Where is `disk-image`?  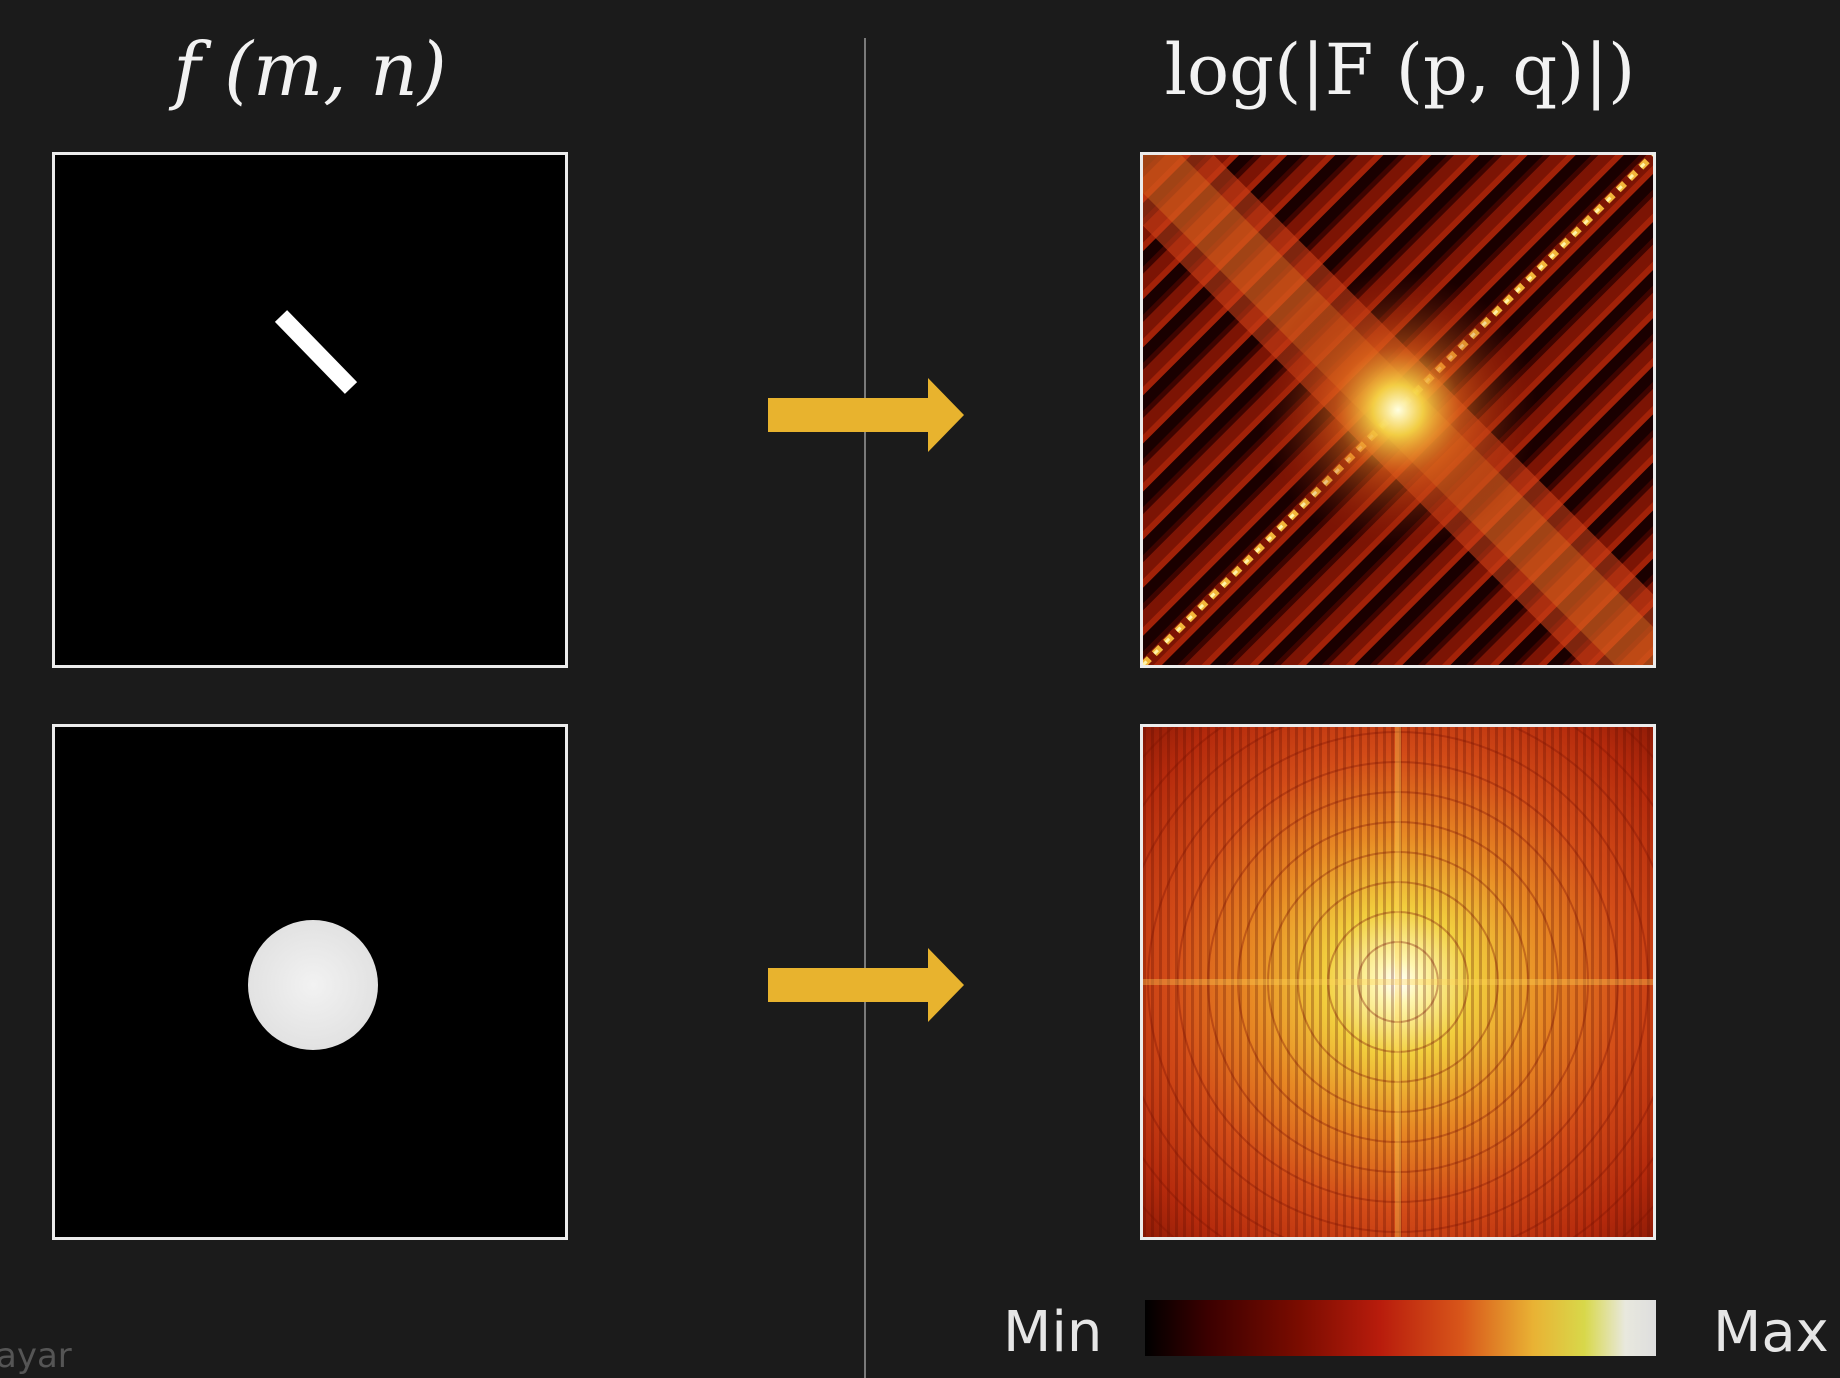 disk-image is located at coordinates (310, 982).